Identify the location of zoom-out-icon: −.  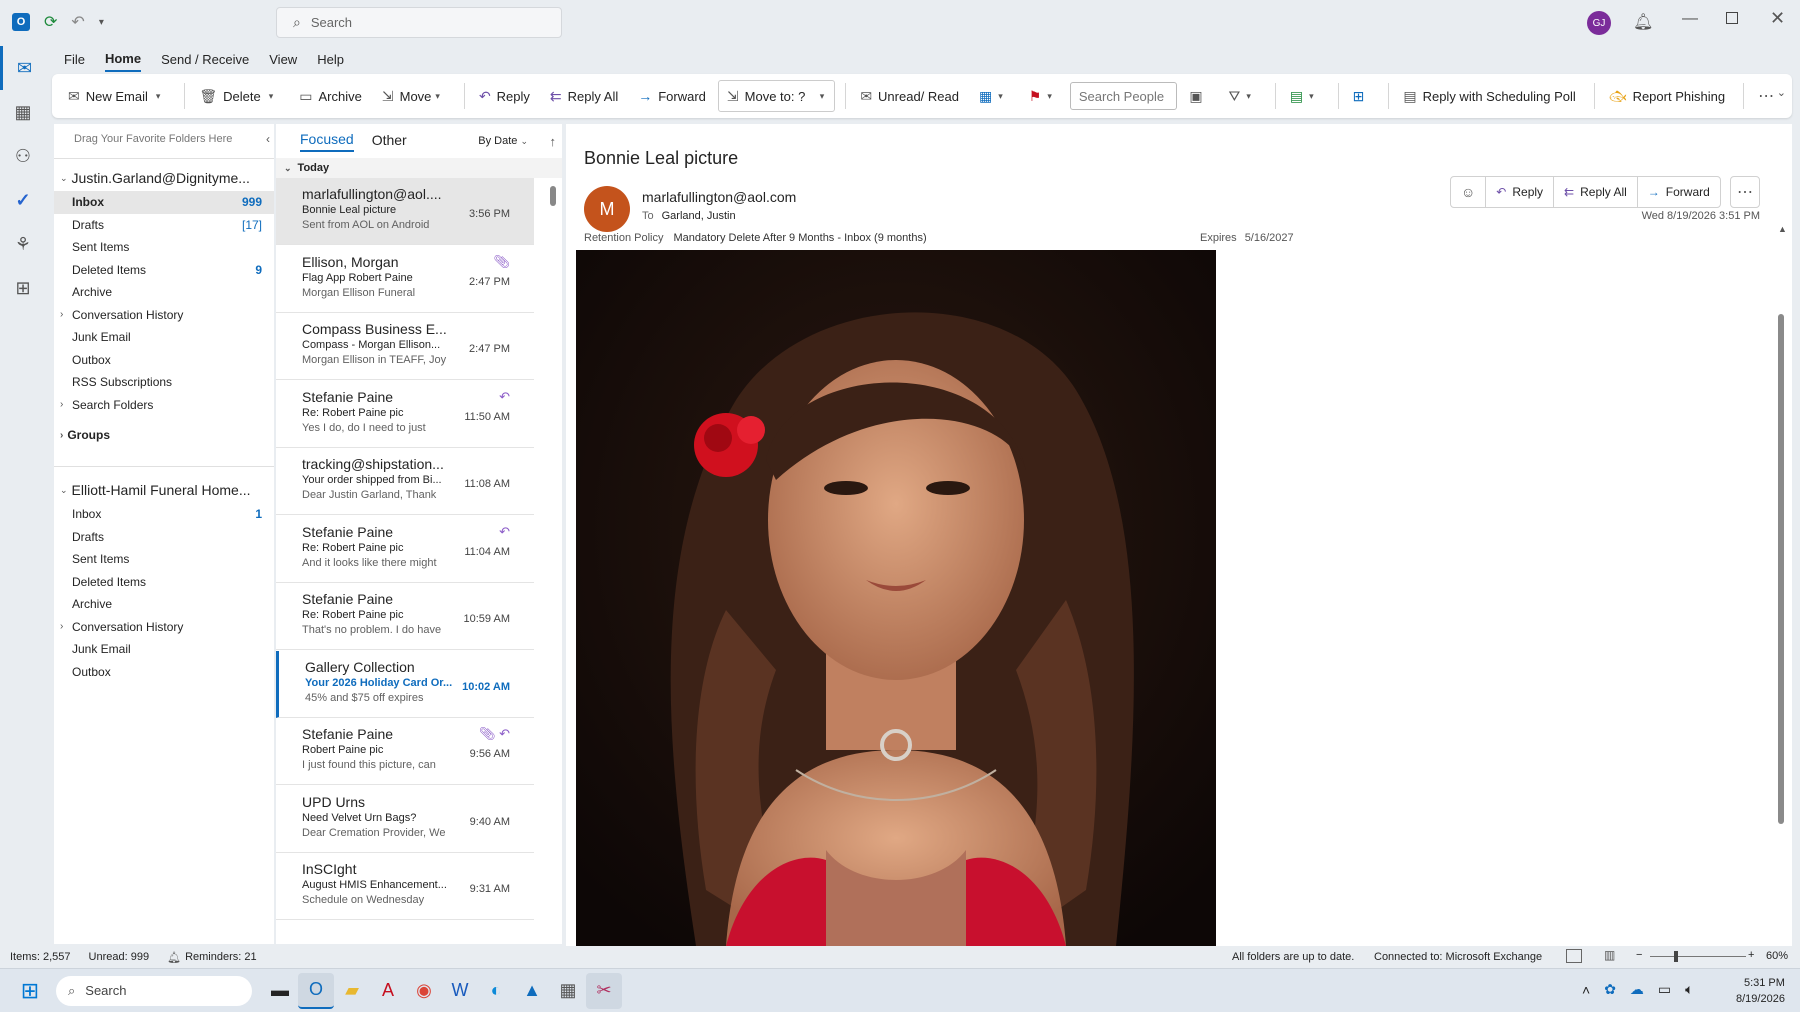
(1639, 955).